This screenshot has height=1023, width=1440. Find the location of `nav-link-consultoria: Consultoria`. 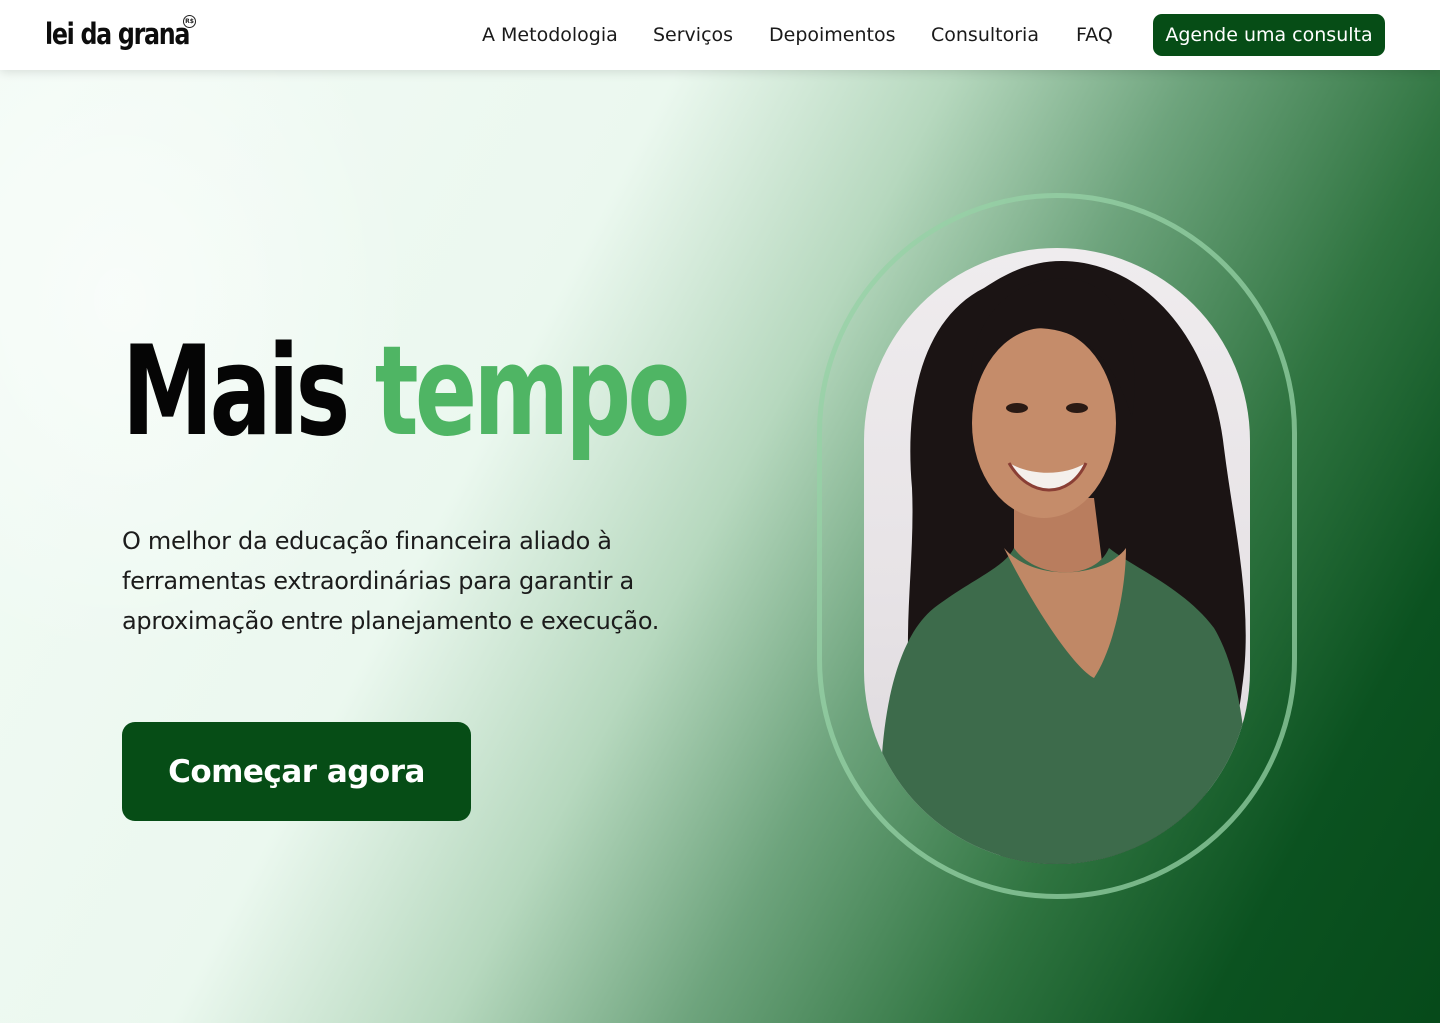

nav-link-consultoria: Consultoria is located at coordinates (985, 35).